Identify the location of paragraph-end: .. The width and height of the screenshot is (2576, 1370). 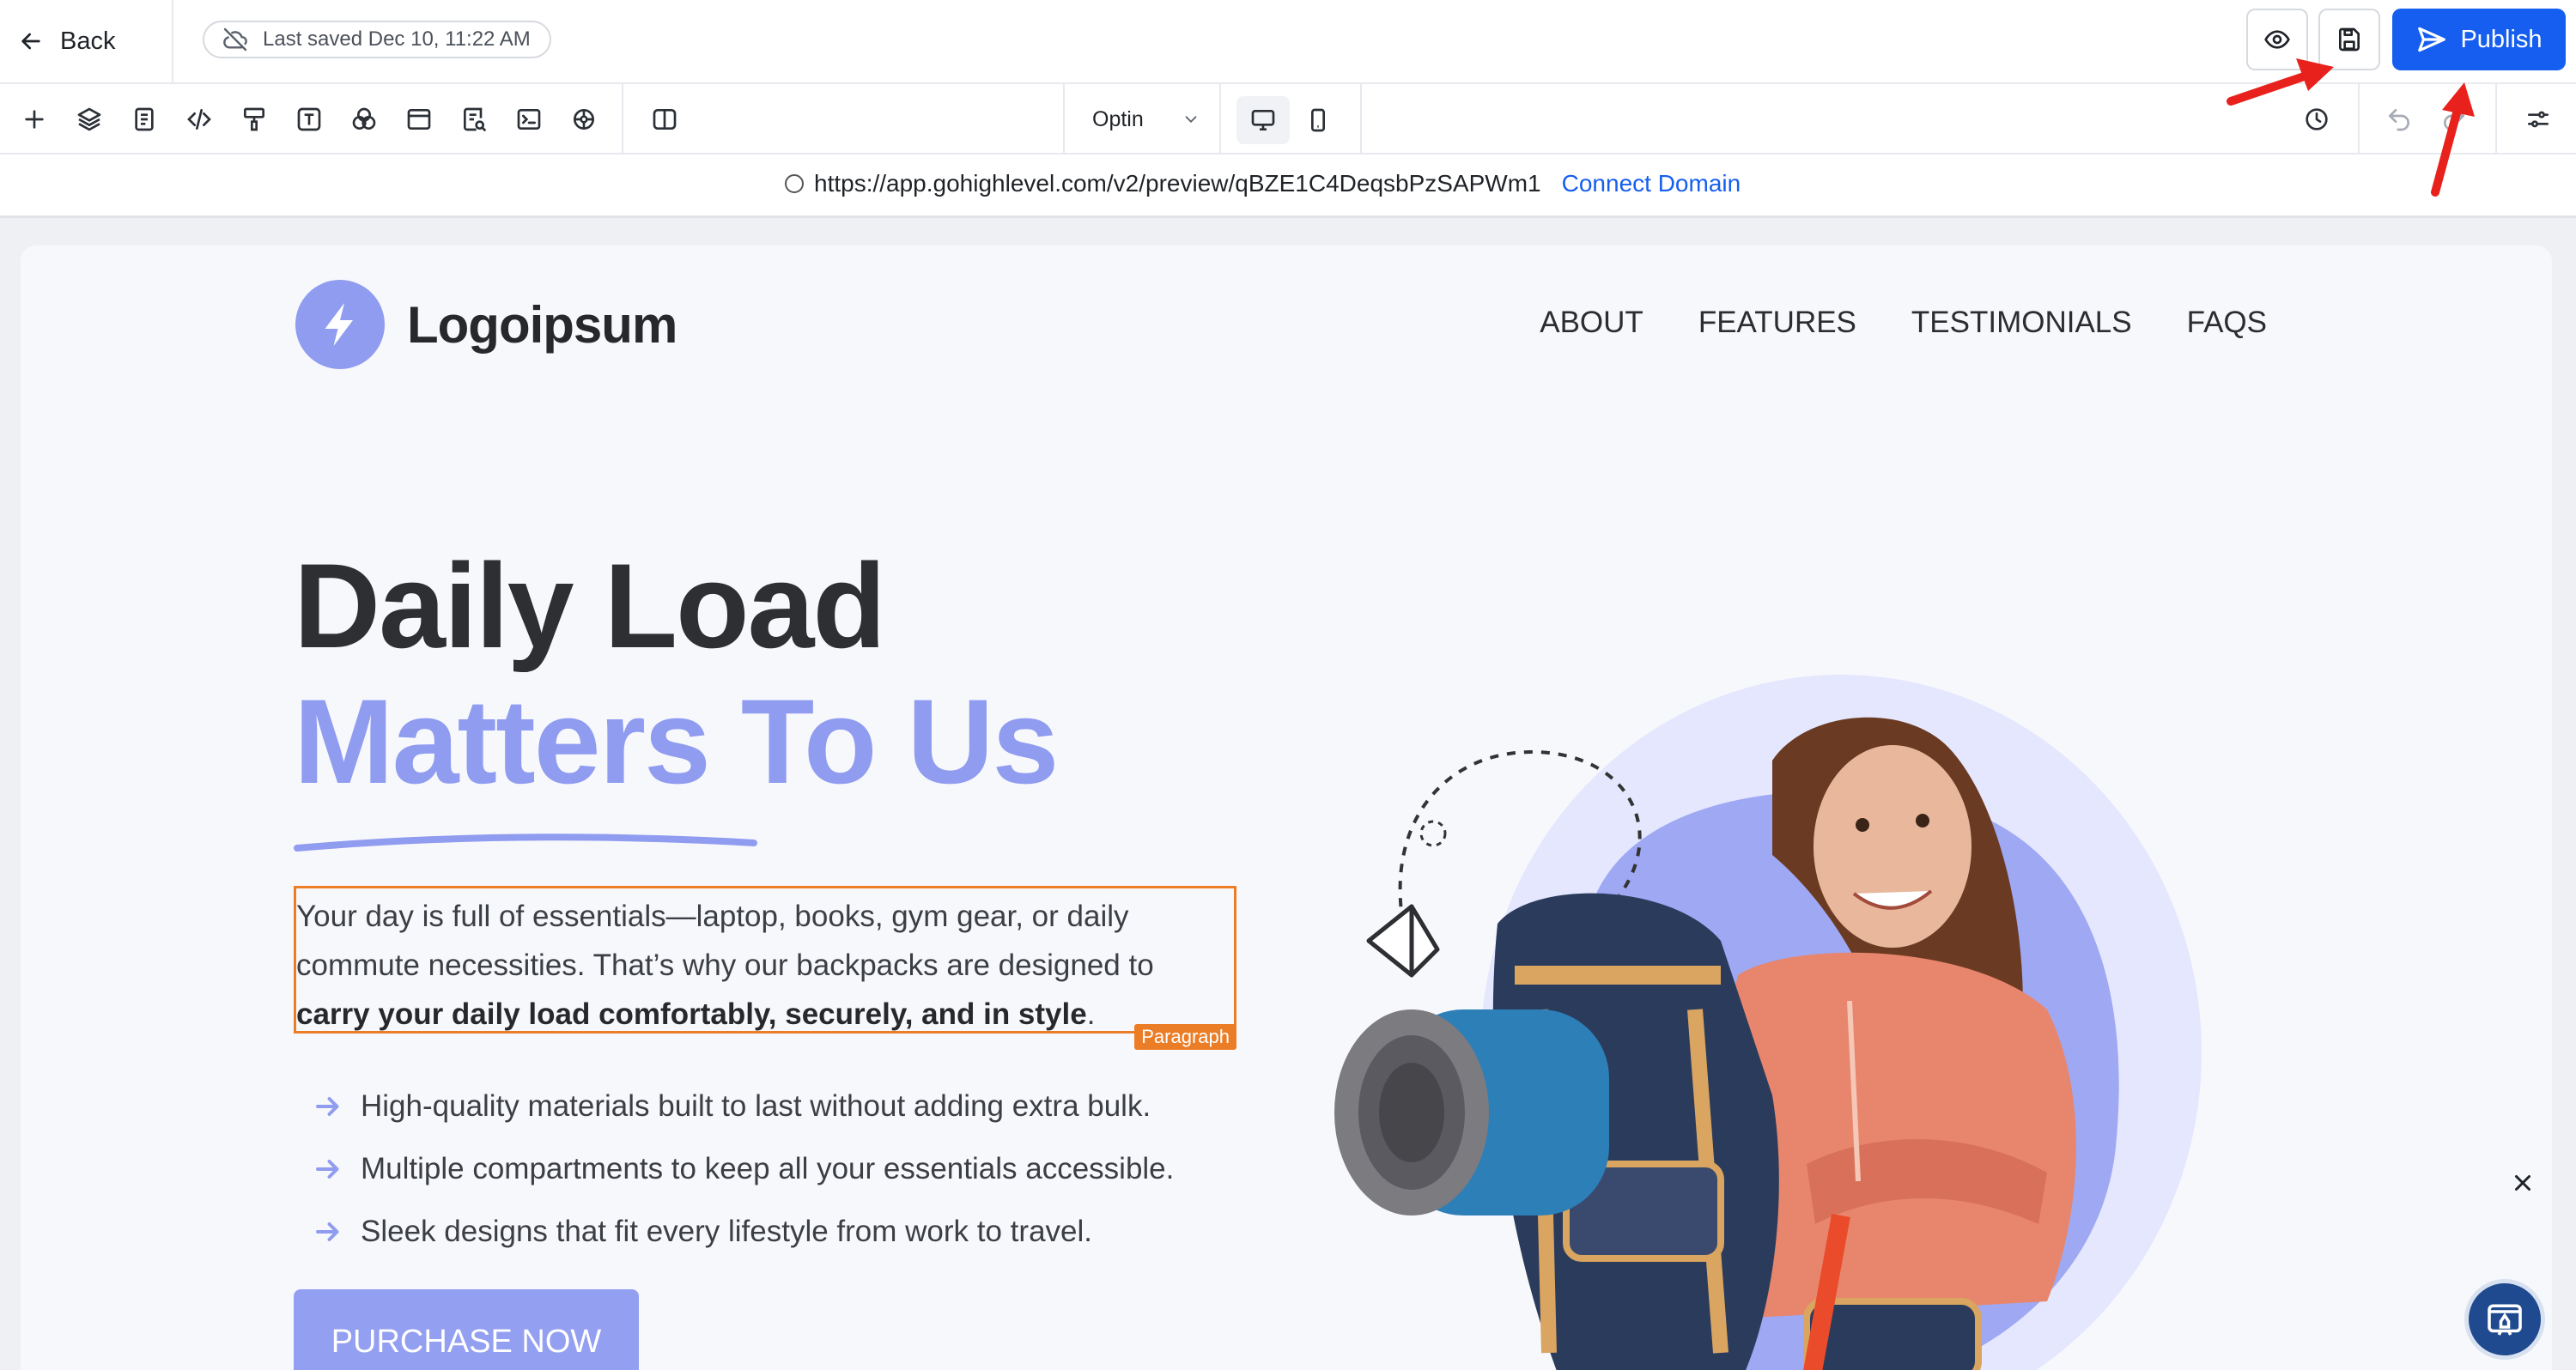
(1091, 1014).